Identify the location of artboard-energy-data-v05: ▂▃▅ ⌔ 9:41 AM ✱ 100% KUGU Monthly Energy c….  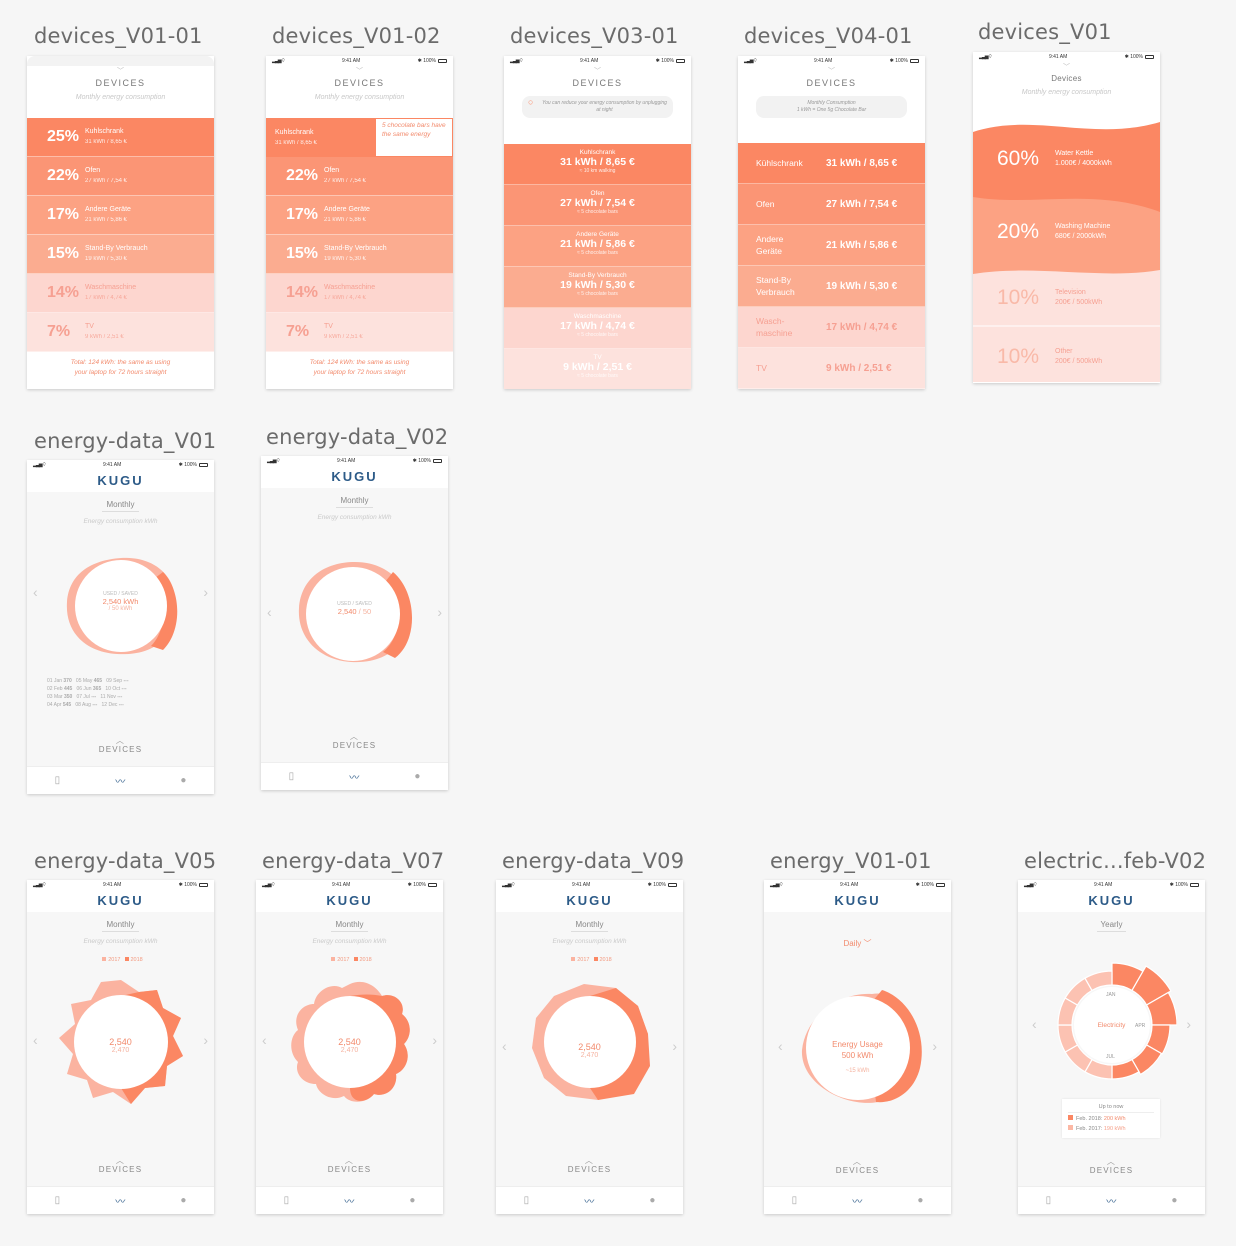
(120, 1047).